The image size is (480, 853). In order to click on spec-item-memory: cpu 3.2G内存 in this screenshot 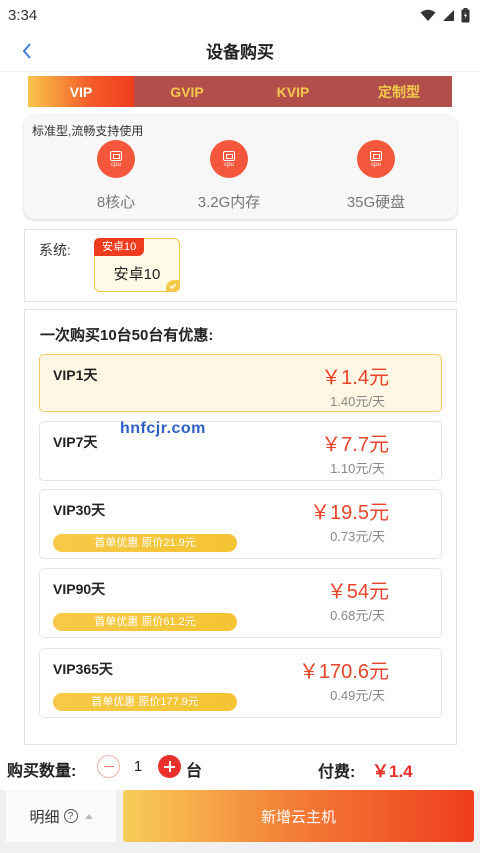, I will do `click(229, 176)`.